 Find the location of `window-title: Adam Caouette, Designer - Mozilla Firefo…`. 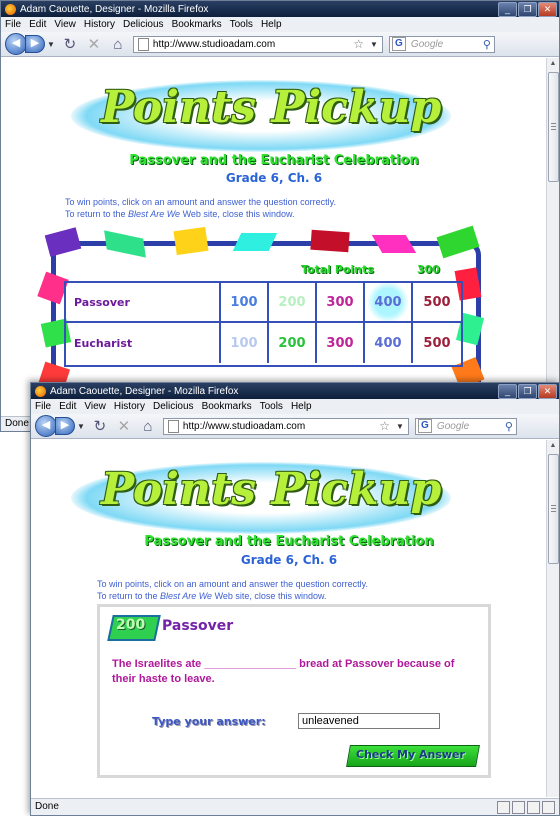

window-title: Adam Caouette, Designer - Mozilla Firefo… is located at coordinates (114, 9).